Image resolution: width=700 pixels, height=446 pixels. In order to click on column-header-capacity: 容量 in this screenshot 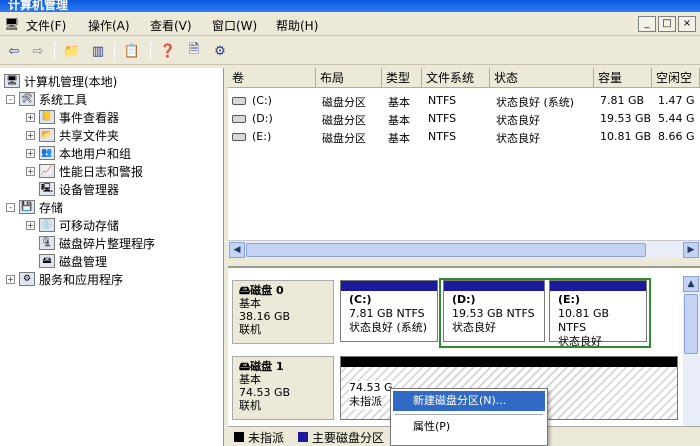, I will do `click(623, 78)`.